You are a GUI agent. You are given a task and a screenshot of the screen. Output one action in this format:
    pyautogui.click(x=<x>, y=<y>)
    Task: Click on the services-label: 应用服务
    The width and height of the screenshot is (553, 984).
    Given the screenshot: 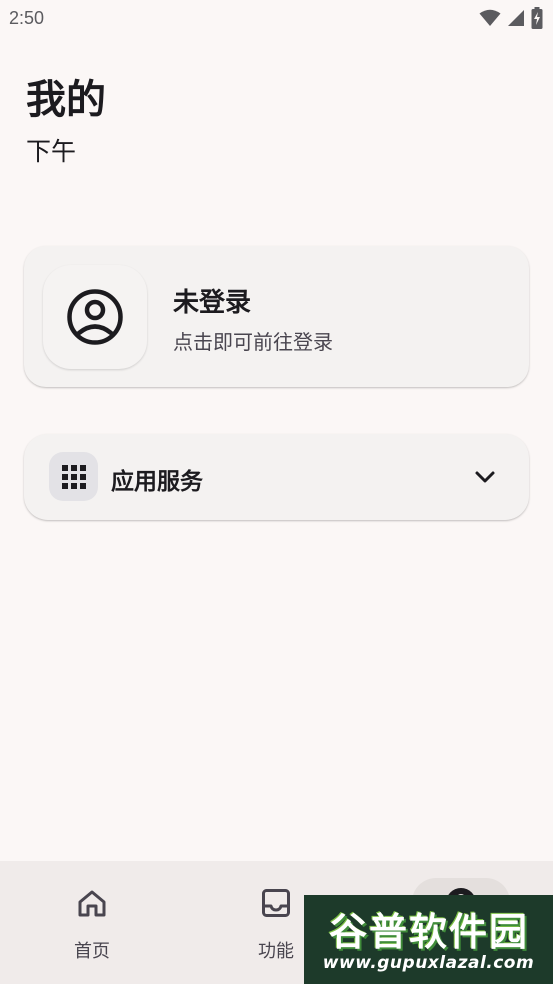 What is the action you would take?
    pyautogui.click(x=157, y=482)
    